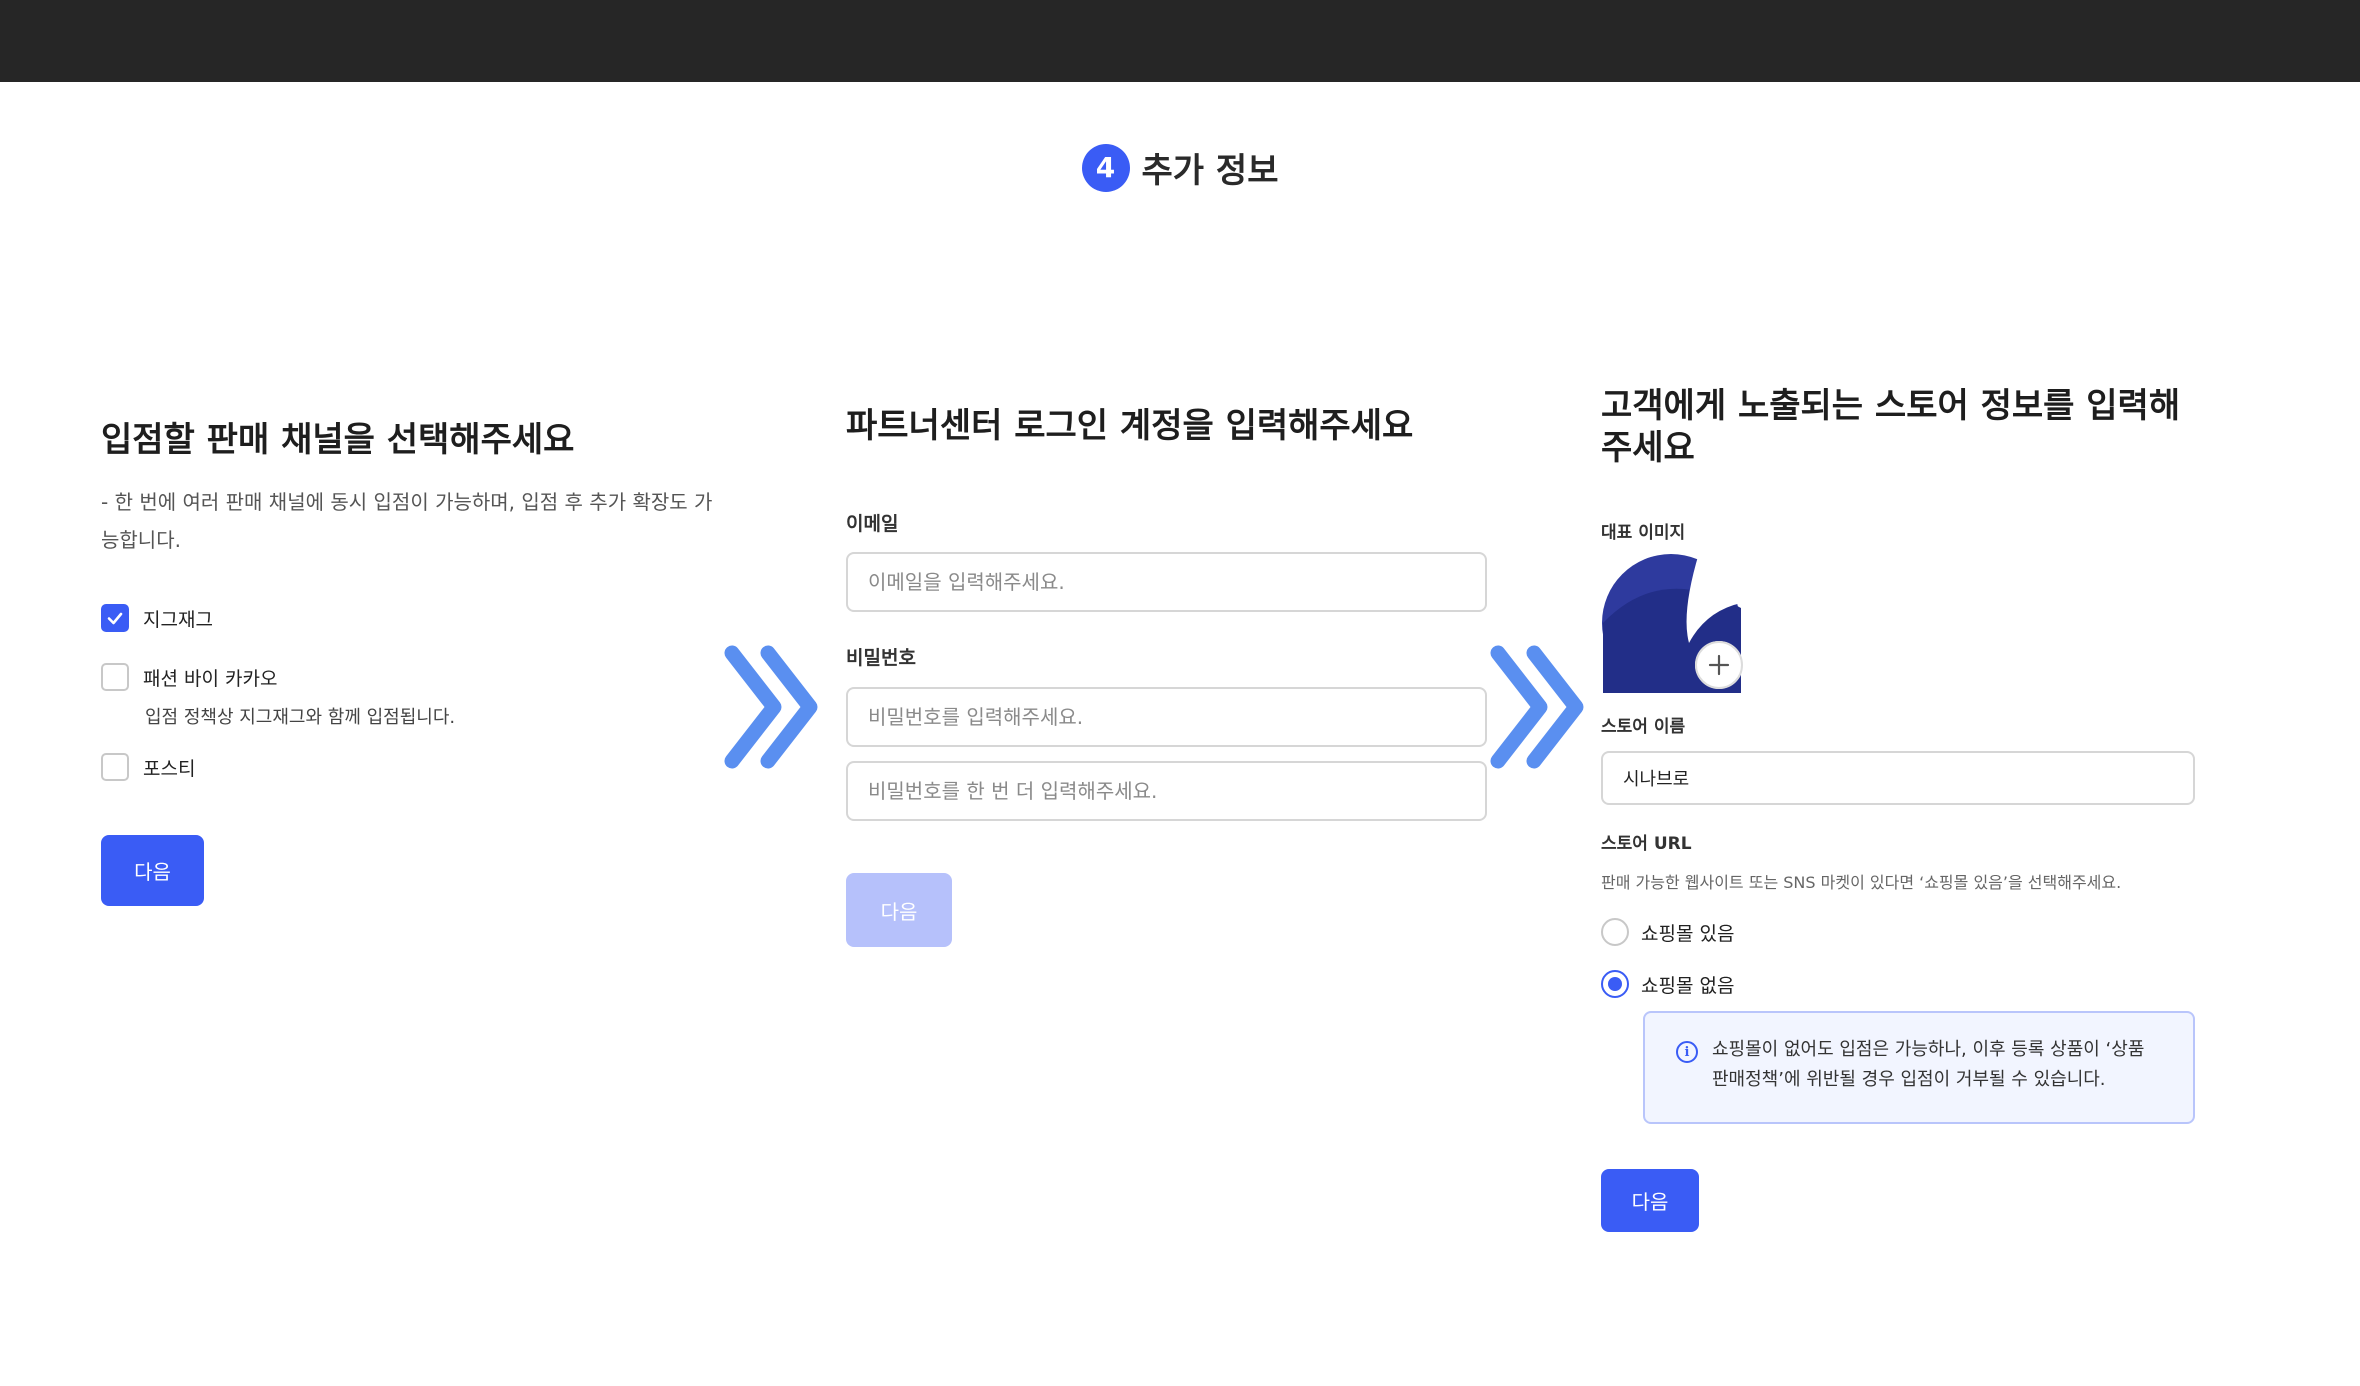 The image size is (2360, 1386). What do you see at coordinates (1688, 985) in the screenshot?
I see `radio-no-mall-label: 쇼핑몰 없음` at bounding box center [1688, 985].